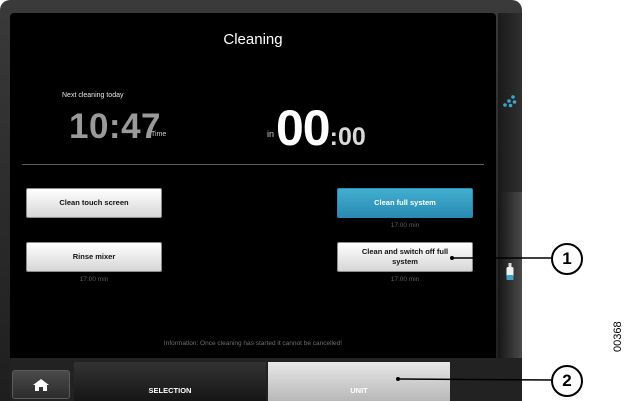 This screenshot has width=628, height=401. What do you see at coordinates (474, 318) in the screenshot?
I see `callout-leader-lines` at bounding box center [474, 318].